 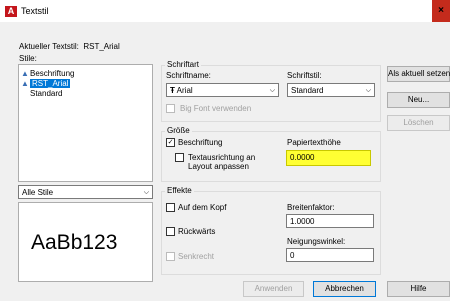 What do you see at coordinates (170, 207) in the screenshot?
I see `upside-down-checkbox` at bounding box center [170, 207].